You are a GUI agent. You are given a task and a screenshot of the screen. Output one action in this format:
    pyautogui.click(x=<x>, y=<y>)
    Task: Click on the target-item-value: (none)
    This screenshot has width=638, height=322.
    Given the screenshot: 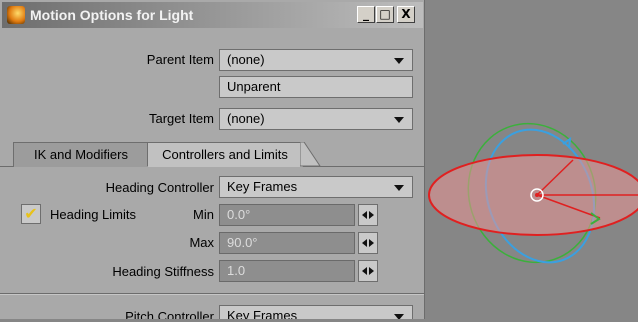 What is the action you would take?
    pyautogui.click(x=246, y=118)
    